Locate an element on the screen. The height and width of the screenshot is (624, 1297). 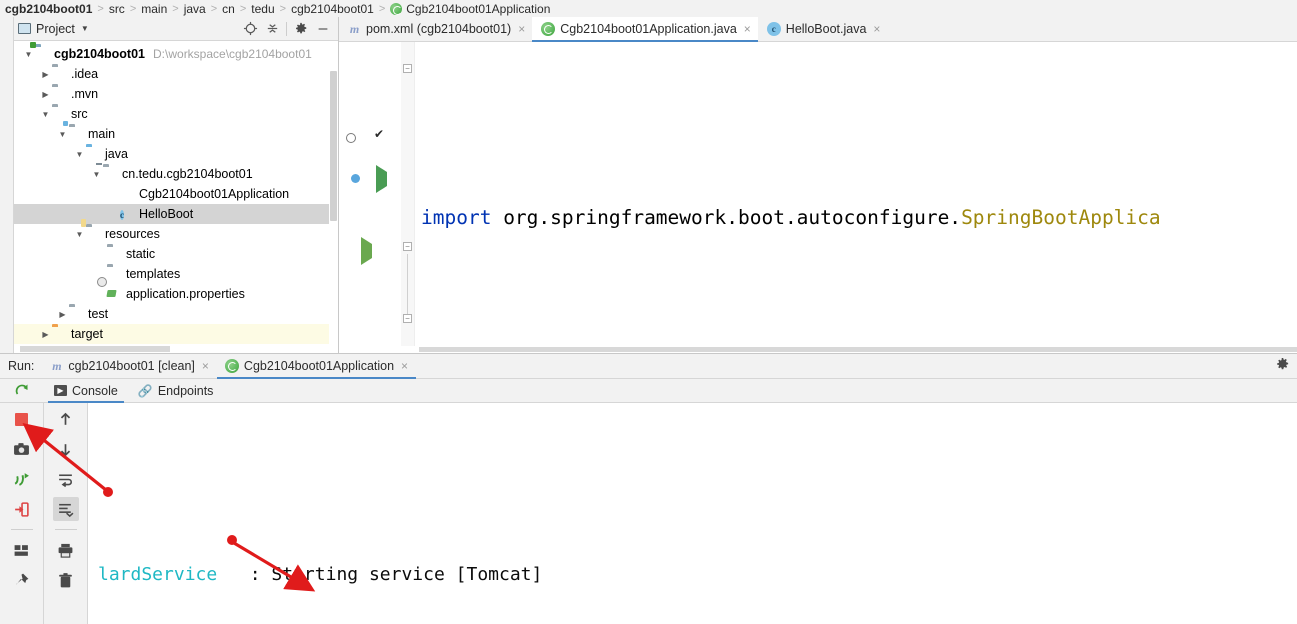
locate-target-icon is located at coordinates (250, 29).